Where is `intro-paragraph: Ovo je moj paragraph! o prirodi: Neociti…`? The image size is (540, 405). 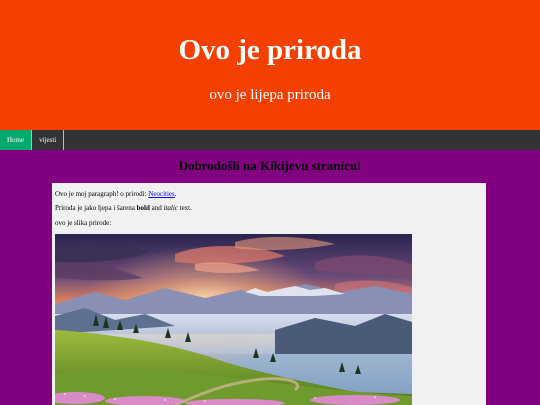 intro-paragraph: Ovo je moj paragraph! o prirodi: Neociti… is located at coordinates (116, 194).